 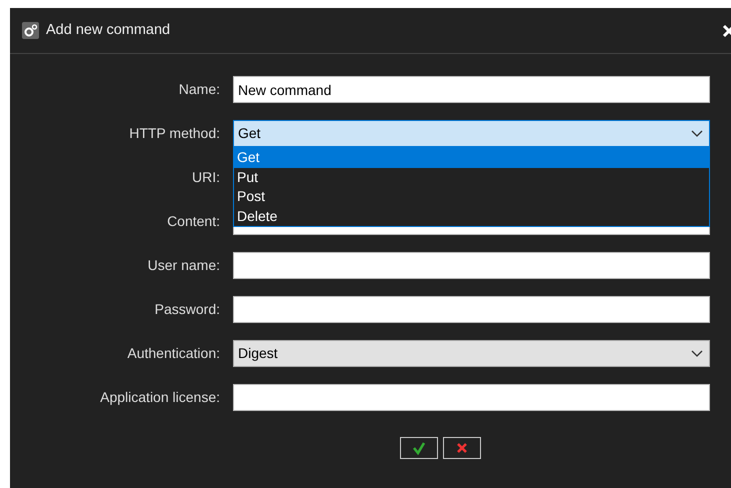 I want to click on confirm-button, so click(x=419, y=448).